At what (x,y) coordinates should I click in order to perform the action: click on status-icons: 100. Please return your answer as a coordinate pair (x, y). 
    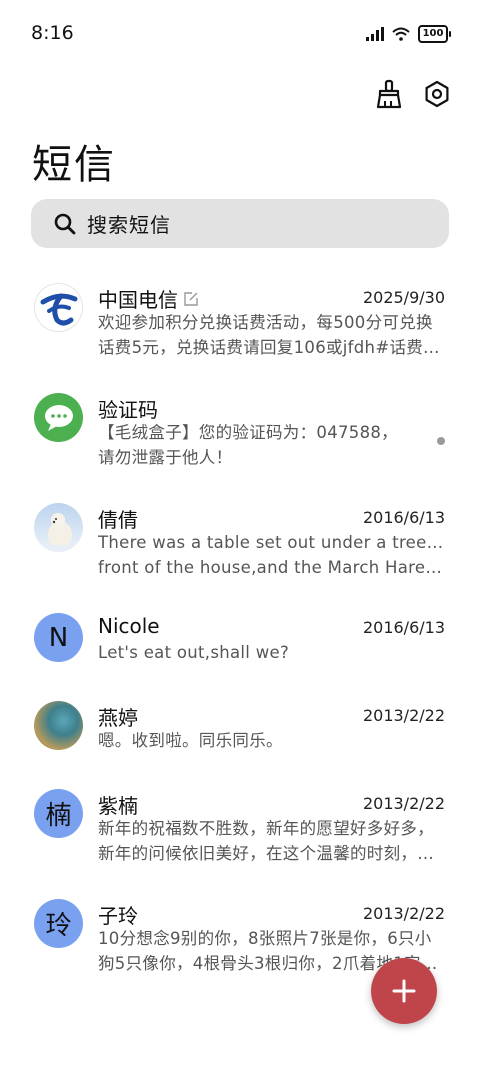
    Looking at the image, I should click on (408, 34).